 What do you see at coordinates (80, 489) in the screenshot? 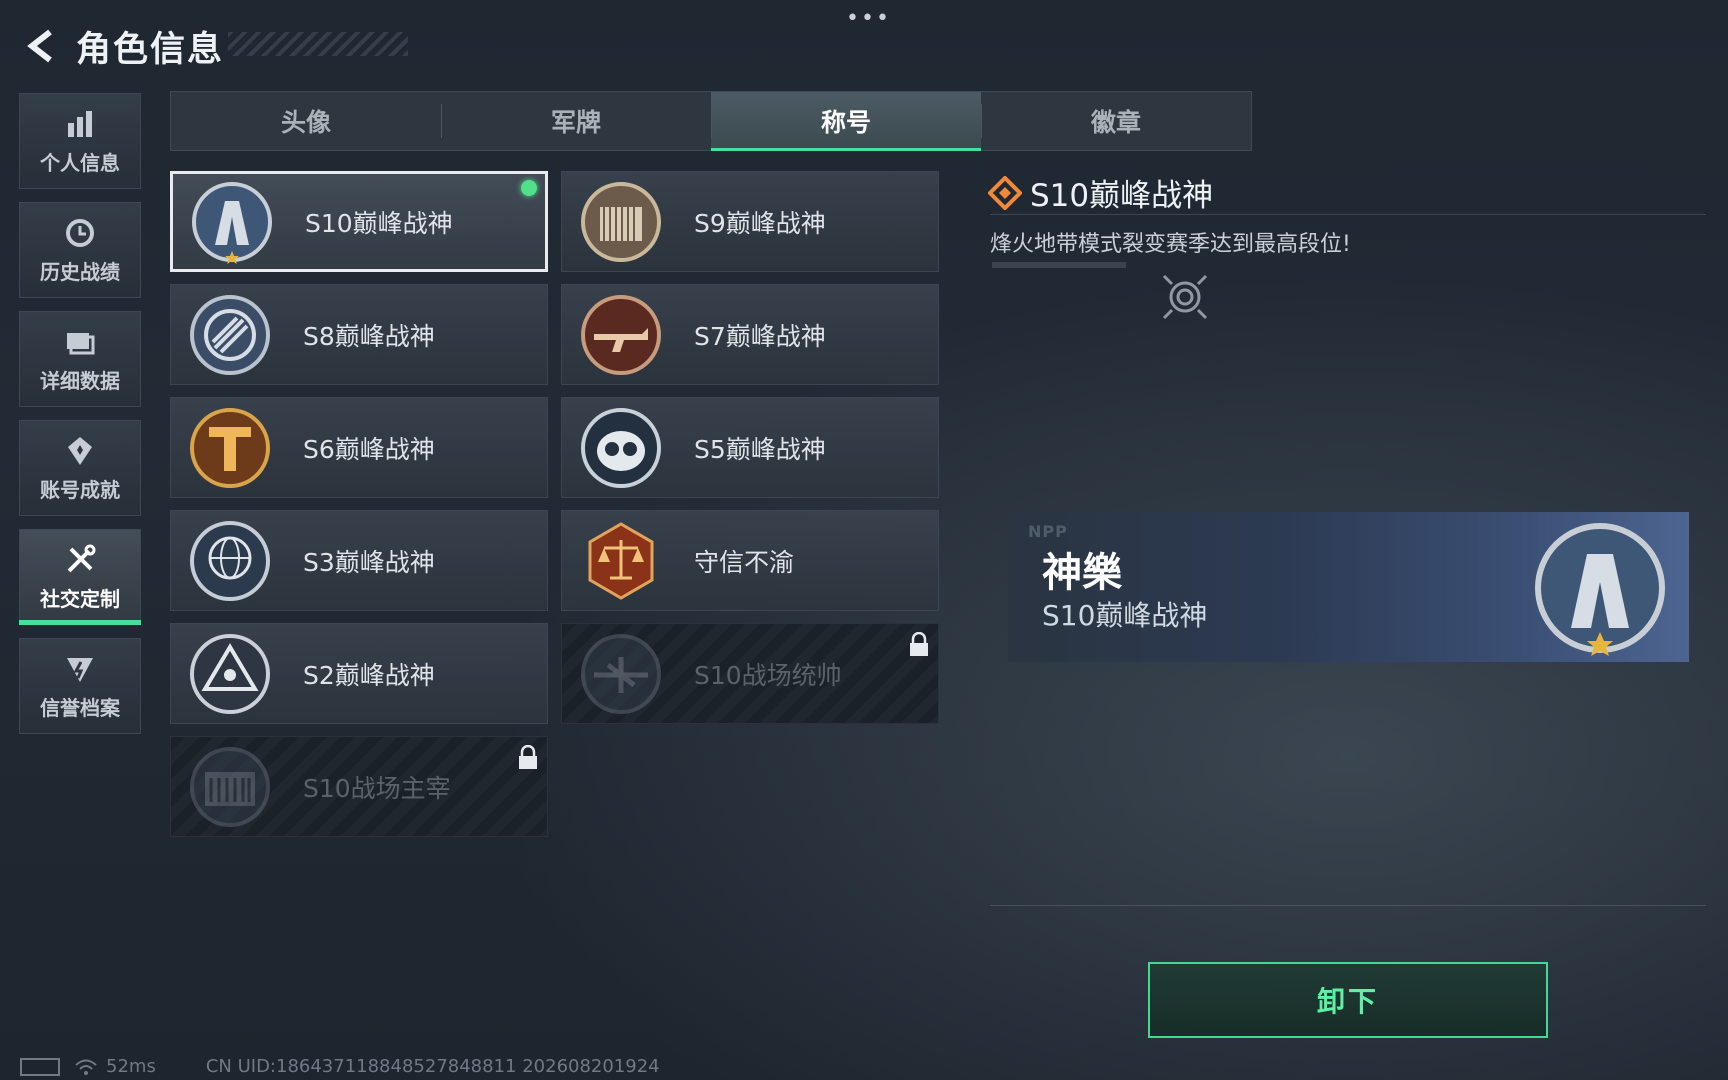
I see `sidebar-item-label: 账号成就` at bounding box center [80, 489].